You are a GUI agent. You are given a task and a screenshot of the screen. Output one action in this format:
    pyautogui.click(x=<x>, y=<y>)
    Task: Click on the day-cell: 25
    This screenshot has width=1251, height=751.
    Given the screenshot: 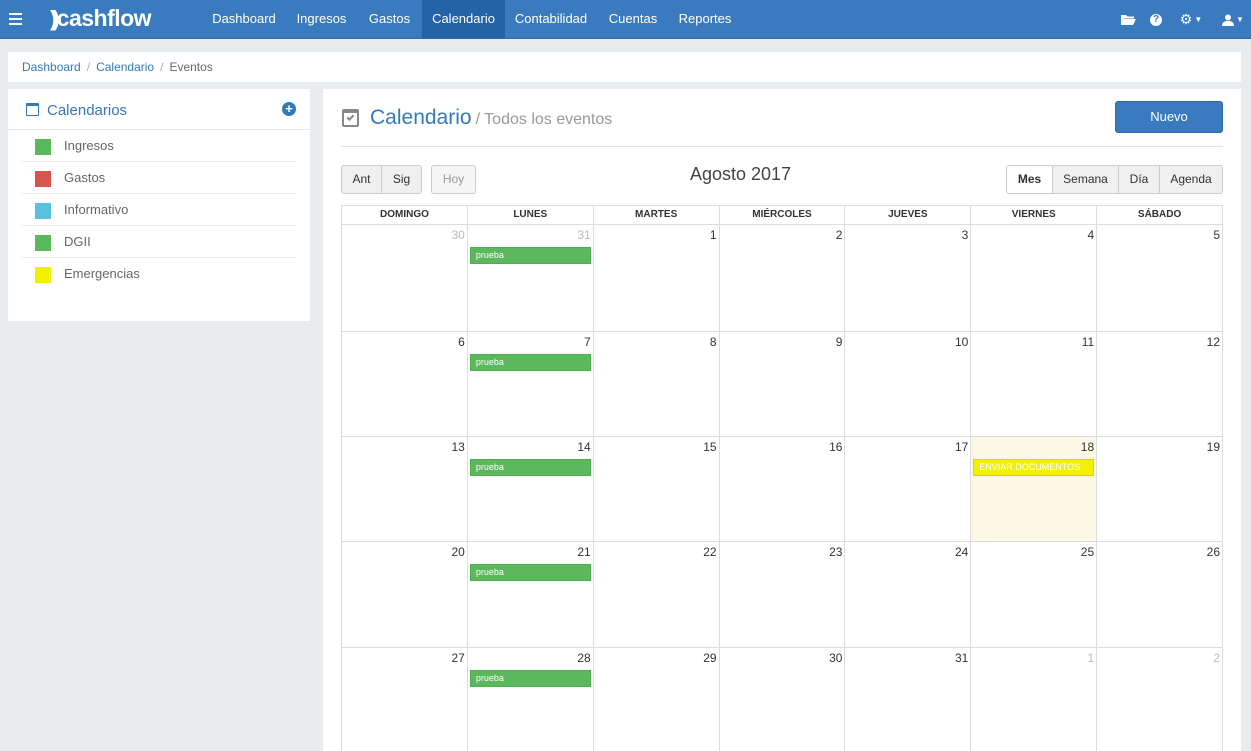 What is the action you would take?
    pyautogui.click(x=1034, y=595)
    